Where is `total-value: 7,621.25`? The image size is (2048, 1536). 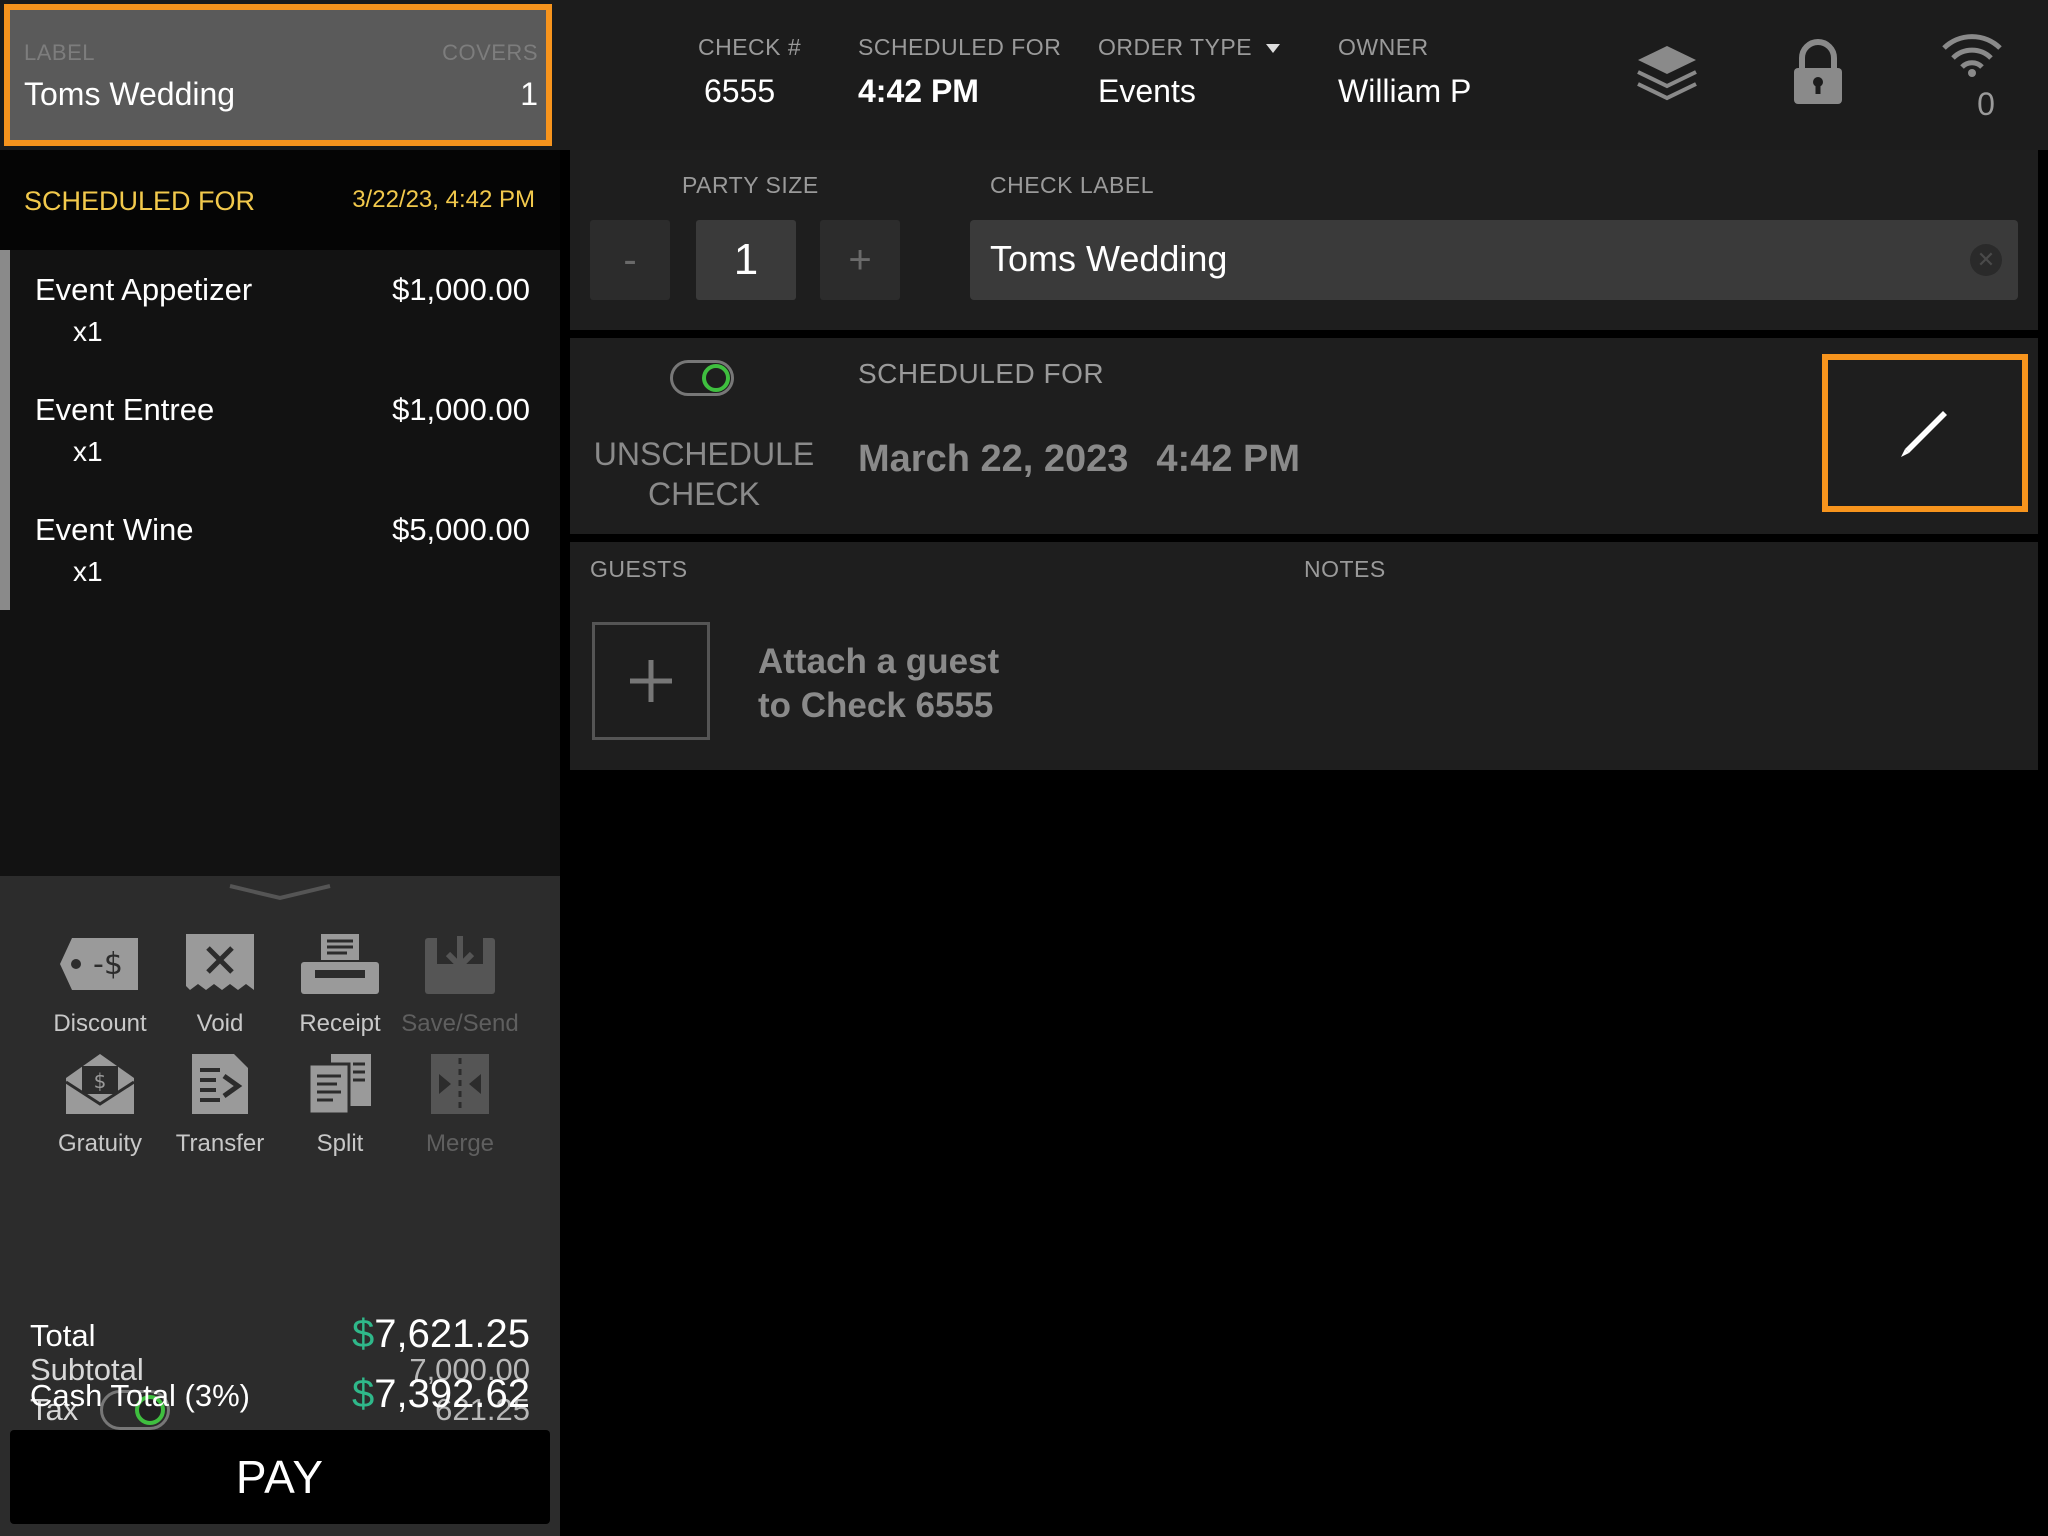
total-value: 7,621.25 is located at coordinates (452, 1334).